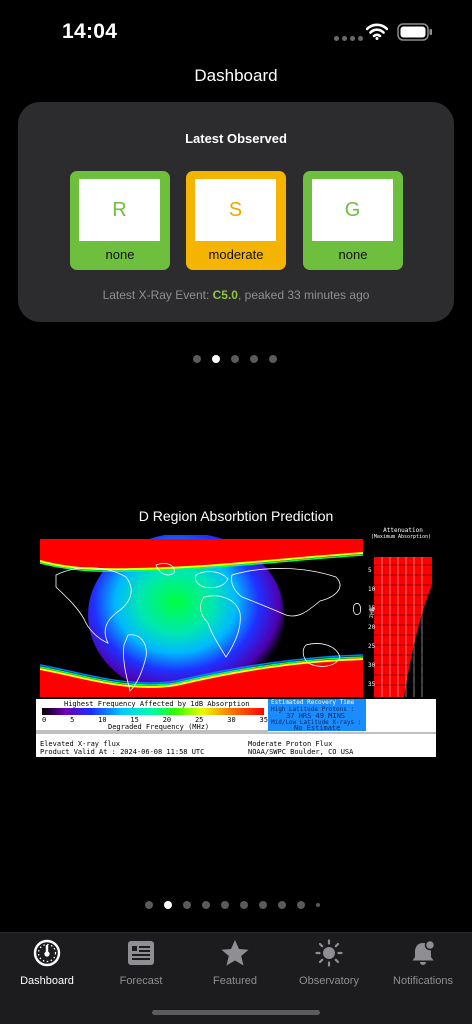 This screenshot has width=472, height=1024. What do you see at coordinates (236, 75) in the screenshot?
I see `page-title: Dashboard` at bounding box center [236, 75].